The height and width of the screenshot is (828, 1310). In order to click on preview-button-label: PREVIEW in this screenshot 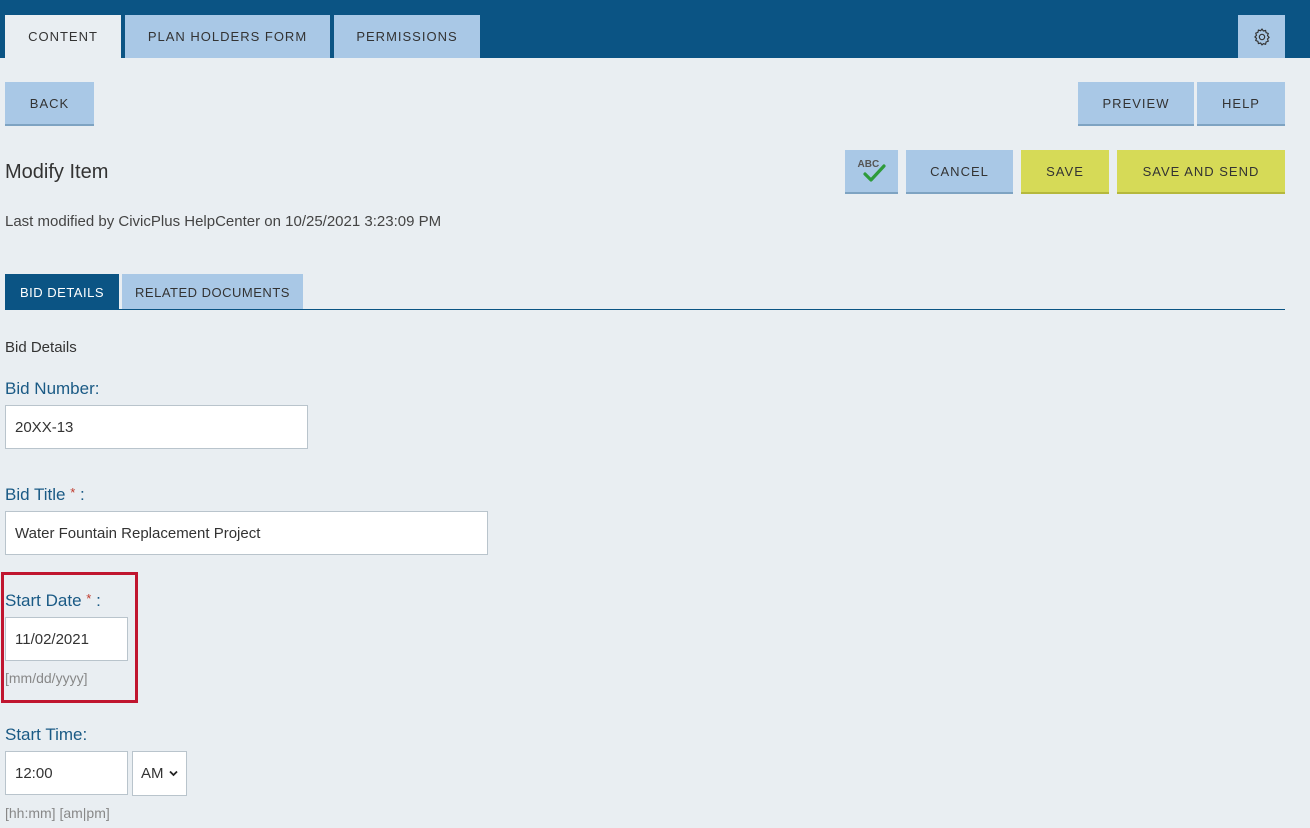, I will do `click(1136, 103)`.